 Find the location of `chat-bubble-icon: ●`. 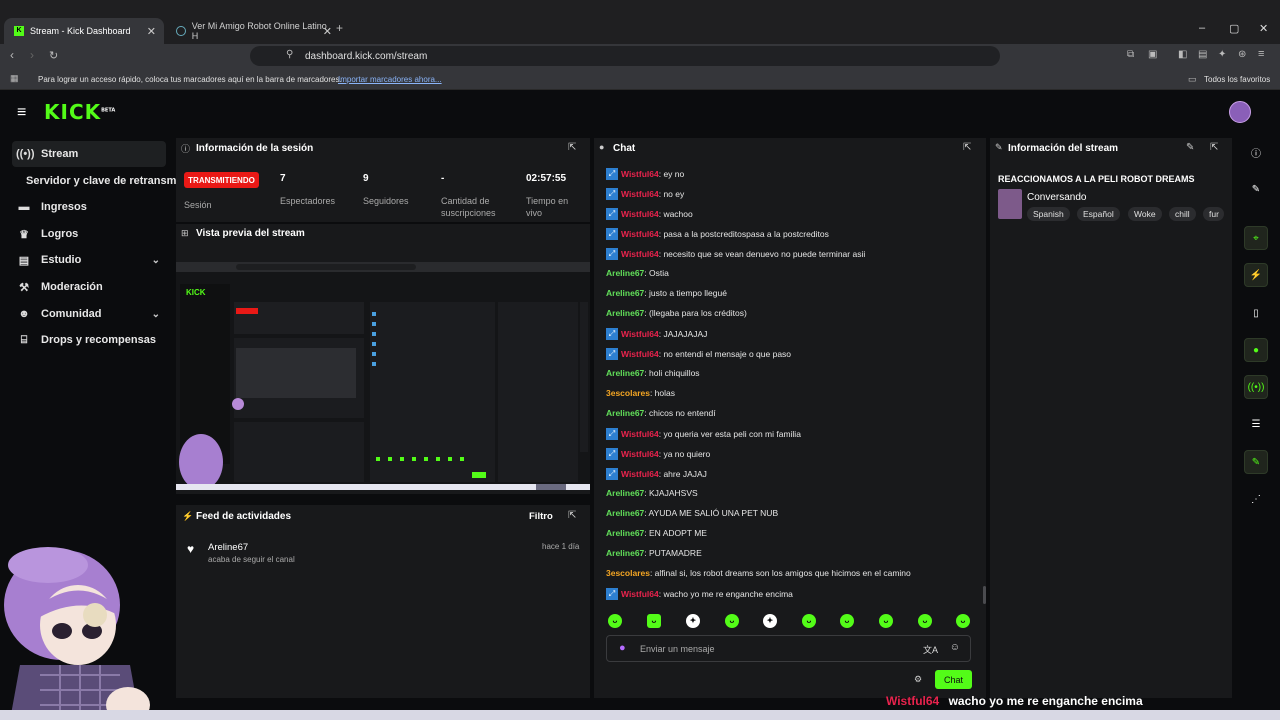

chat-bubble-icon: ● is located at coordinates (1256, 350).